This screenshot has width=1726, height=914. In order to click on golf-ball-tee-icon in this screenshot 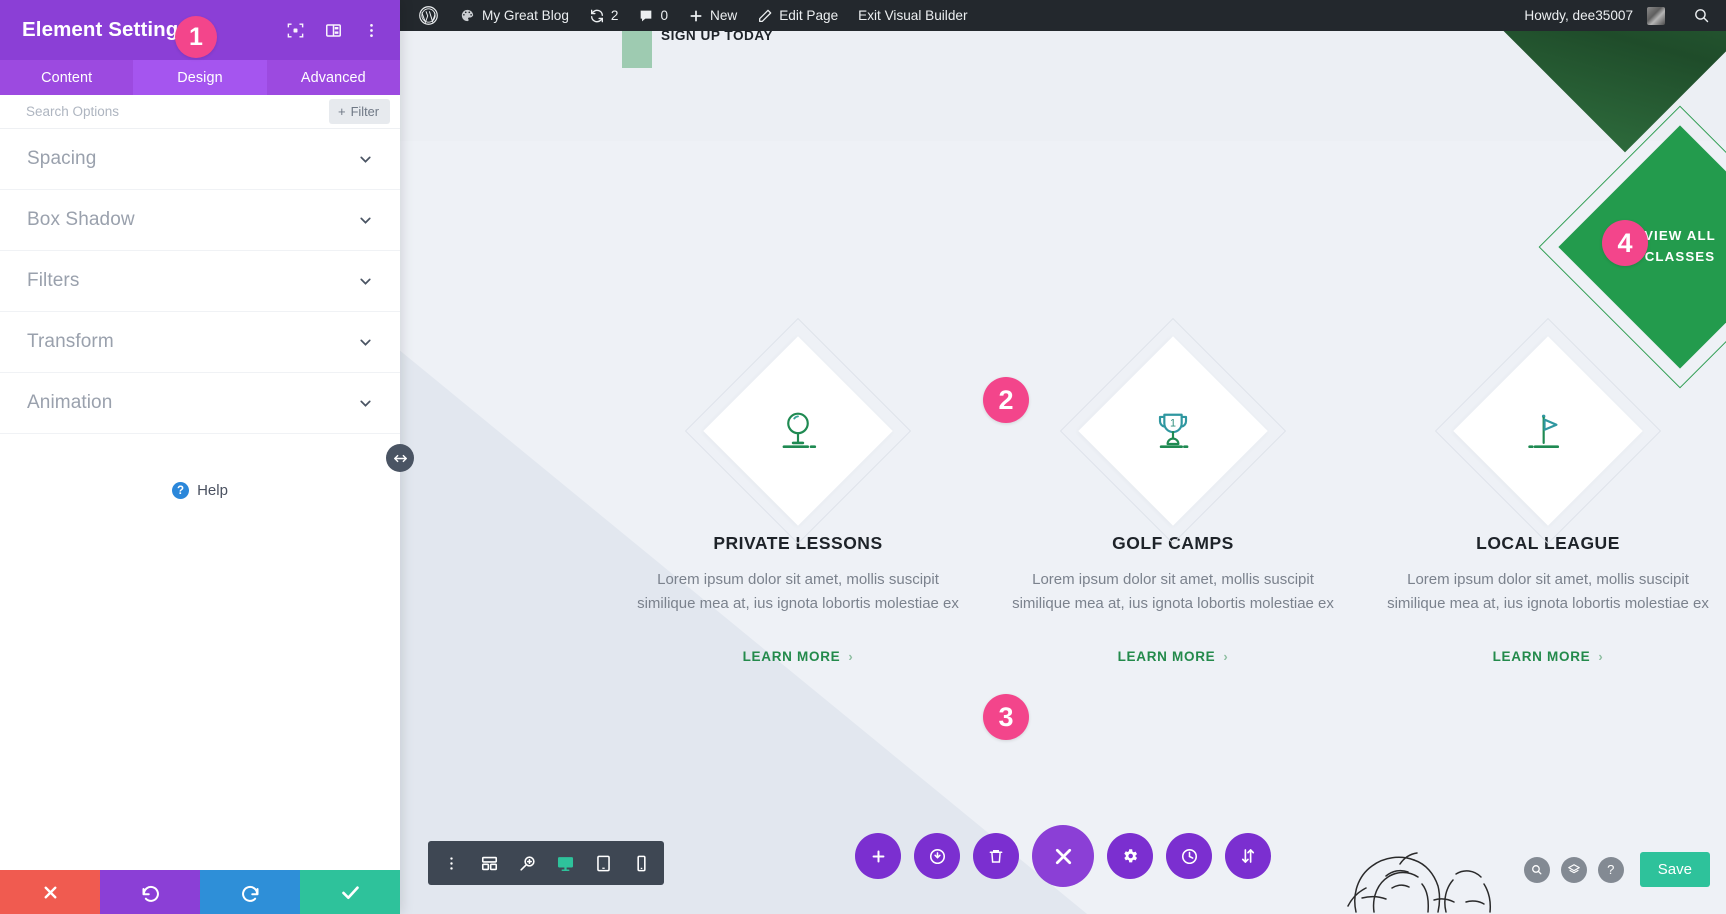, I will do `click(798, 431)`.